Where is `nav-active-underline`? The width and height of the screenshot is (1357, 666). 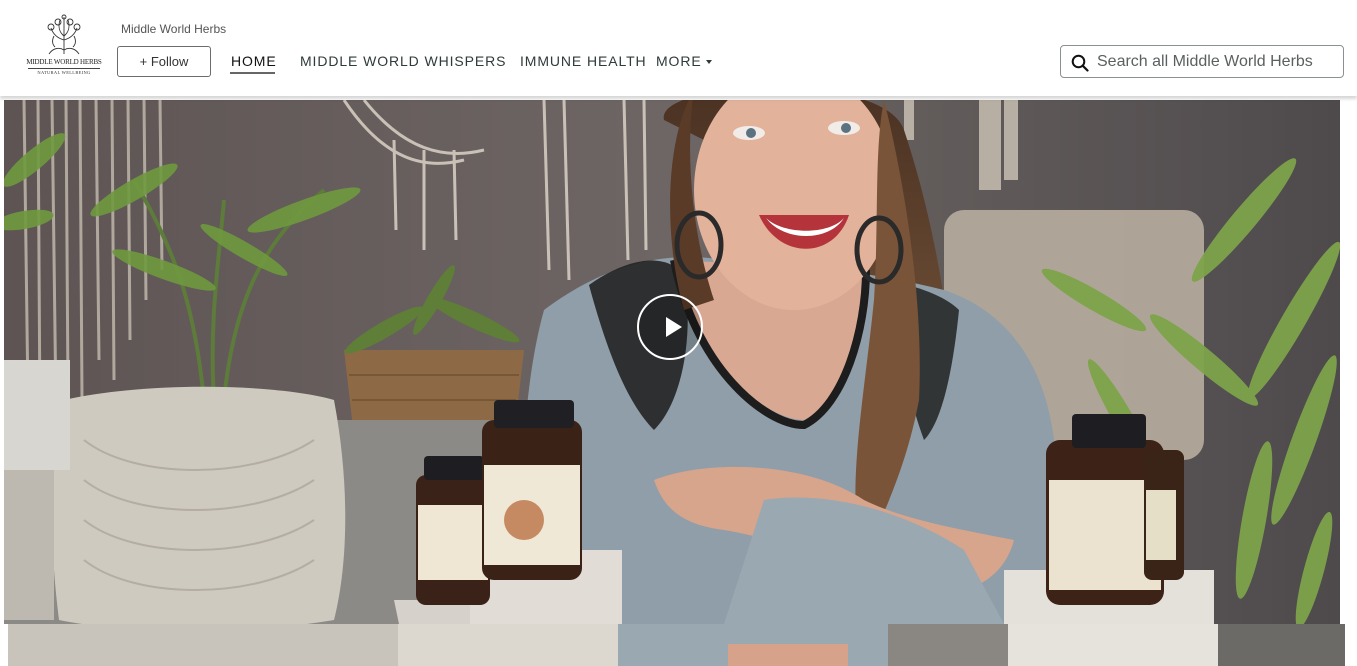 nav-active-underline is located at coordinates (252, 73).